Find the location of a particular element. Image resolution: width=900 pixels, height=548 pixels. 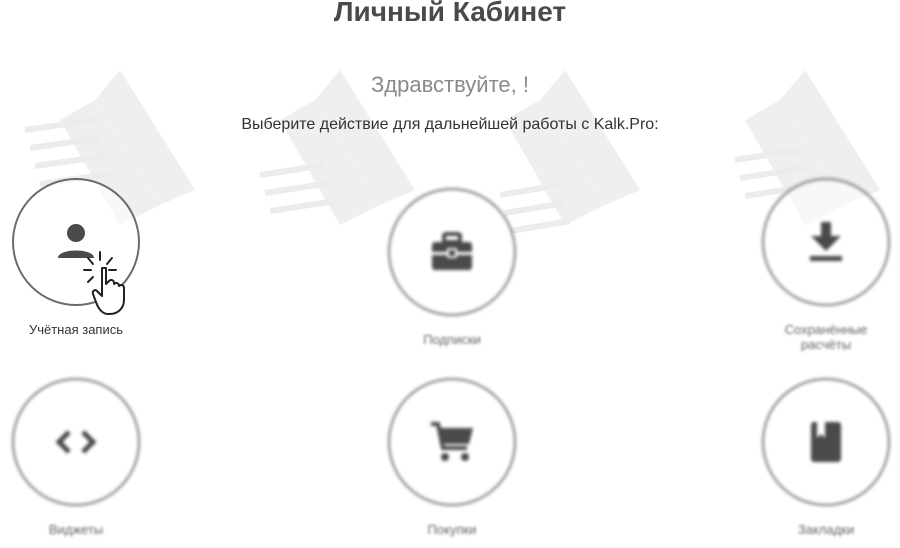

tile-purchases: Покупки is located at coordinates (452, 457).